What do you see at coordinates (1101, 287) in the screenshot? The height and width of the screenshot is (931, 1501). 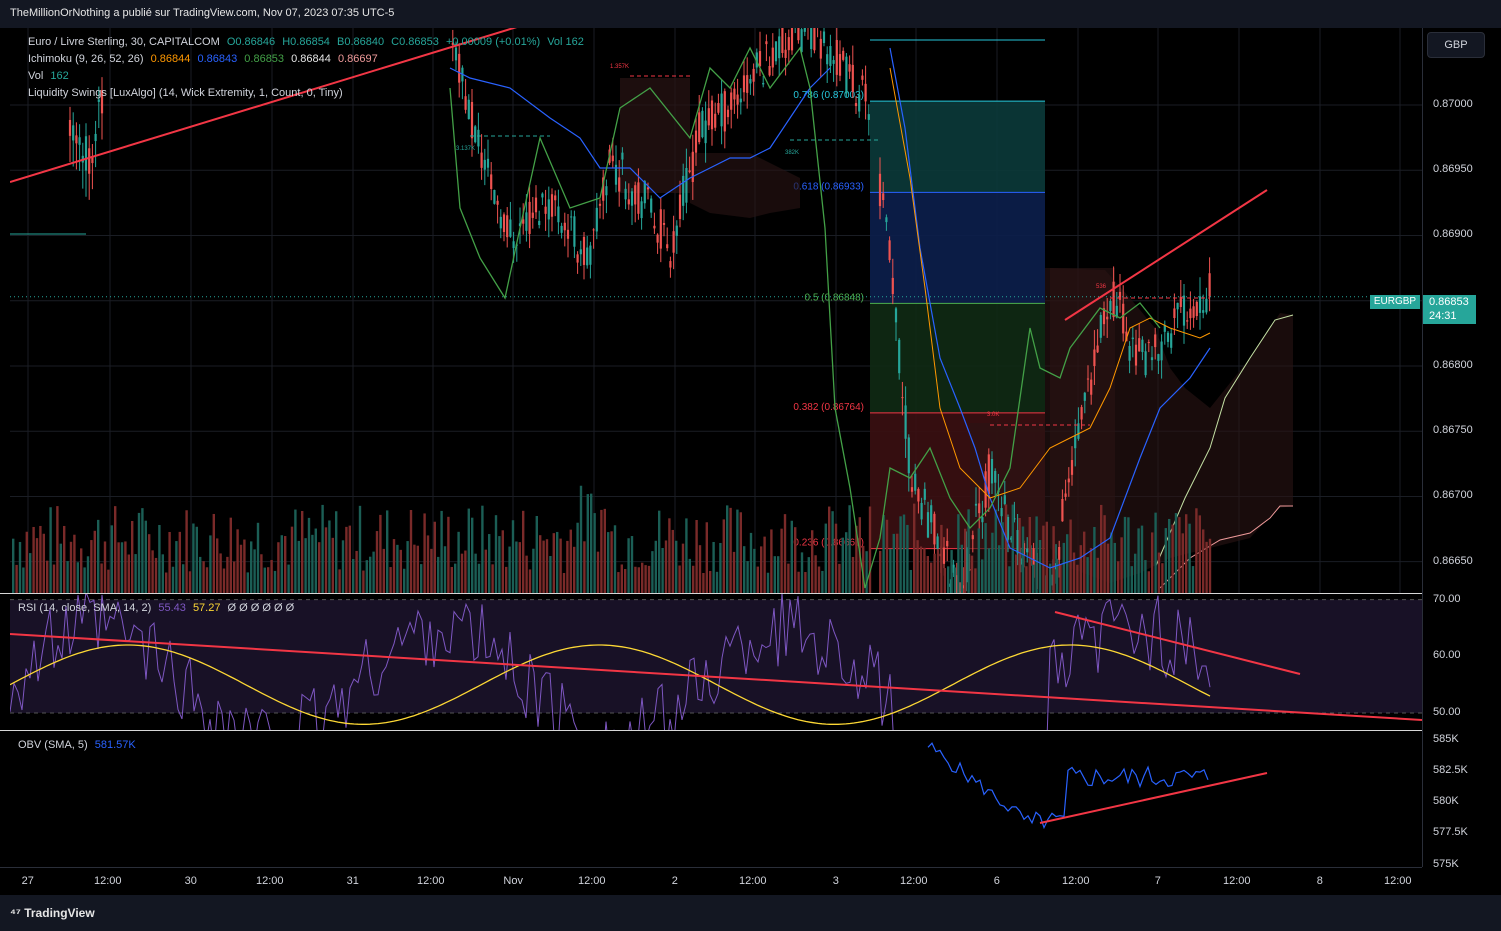 I see `liquidity-annotation: 536` at bounding box center [1101, 287].